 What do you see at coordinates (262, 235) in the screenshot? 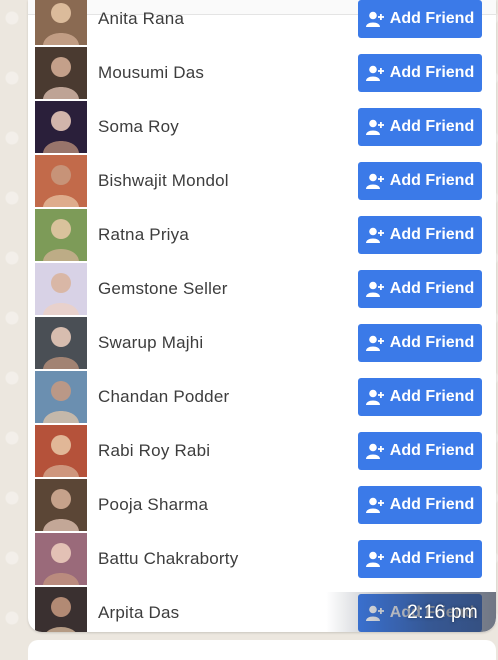
I see `friend-row: Ratna Priya Add Friend` at bounding box center [262, 235].